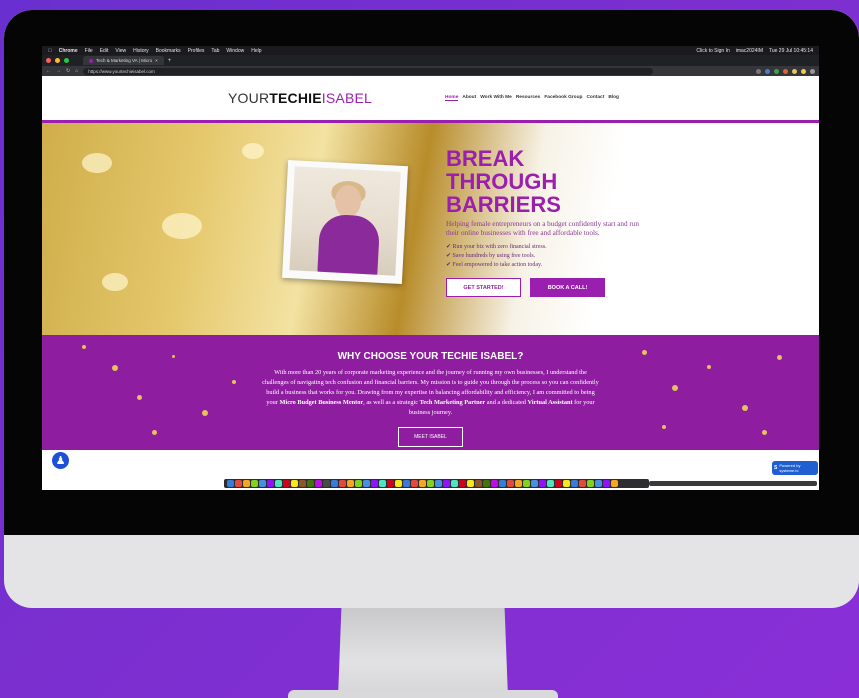 The image size is (859, 698). What do you see at coordinates (141, 51) in the screenshot?
I see `menu-history: History` at bounding box center [141, 51].